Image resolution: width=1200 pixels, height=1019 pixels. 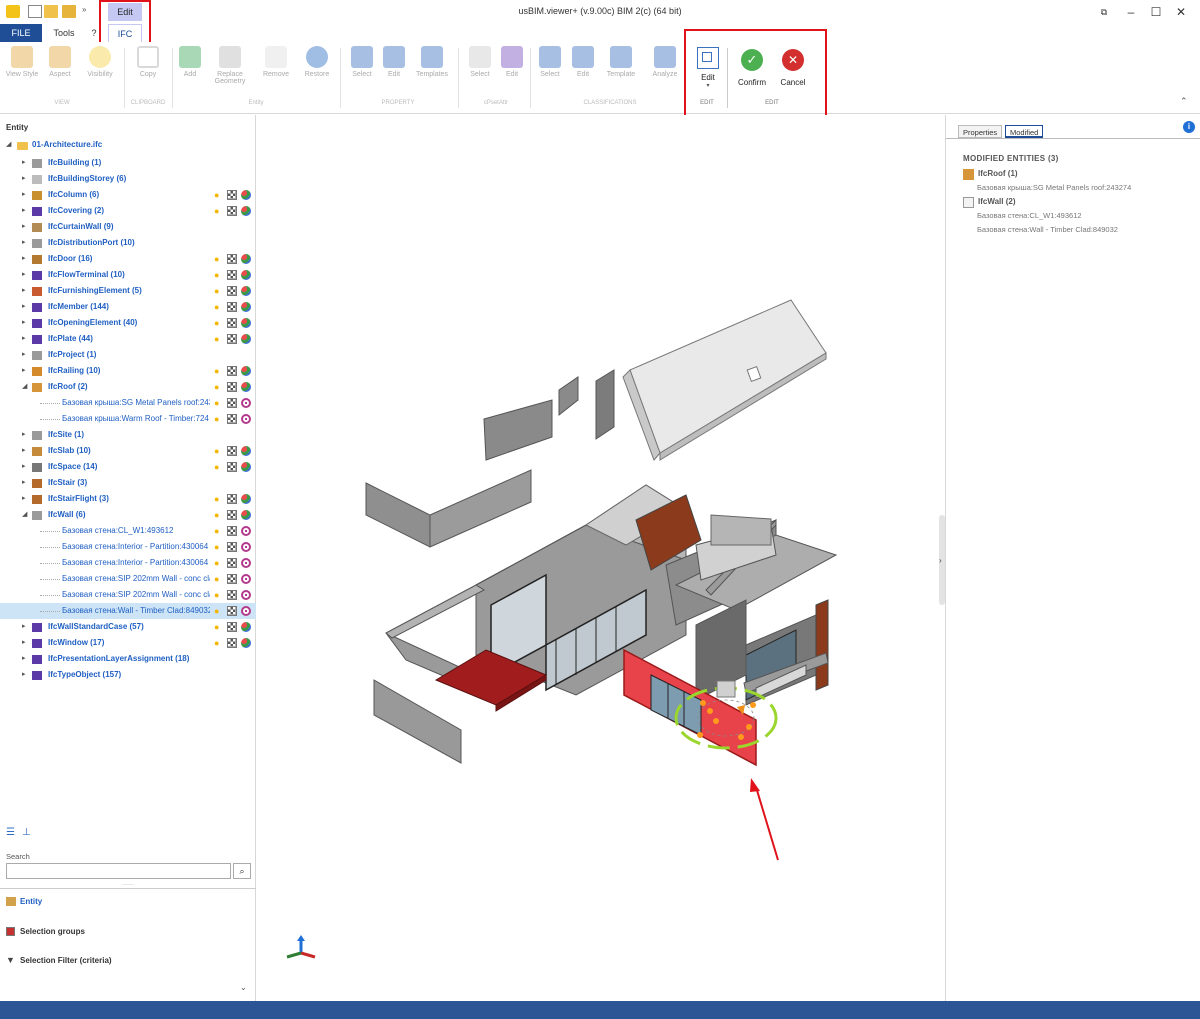 I want to click on chevron-right-icon: ›, so click(x=940, y=560).